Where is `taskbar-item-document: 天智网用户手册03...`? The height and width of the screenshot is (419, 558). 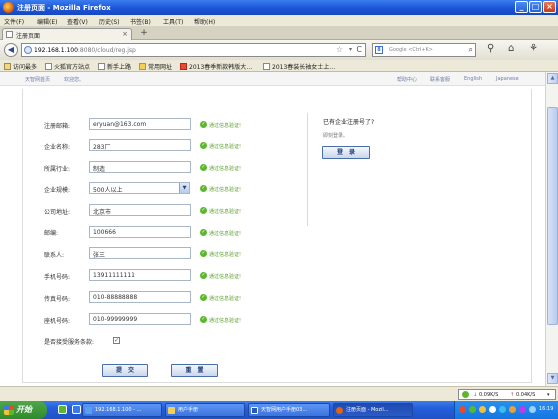
taskbar-item-document: 天智网用户手册03... is located at coordinates (289, 410).